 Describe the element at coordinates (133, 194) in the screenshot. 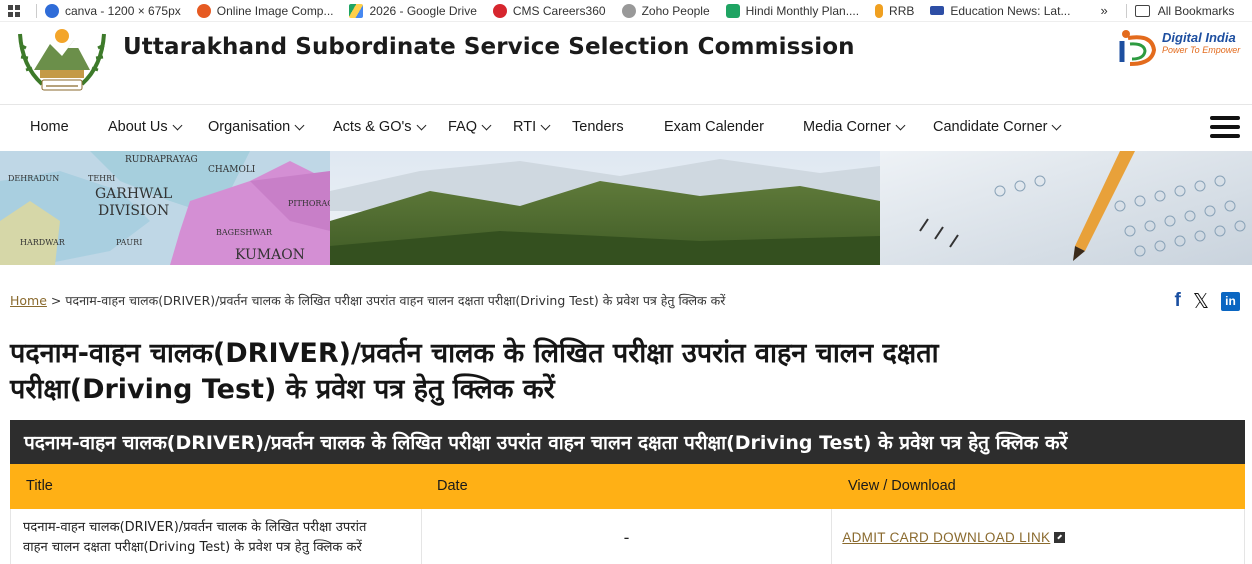

I see `svg-text: GARHWAL` at that location.